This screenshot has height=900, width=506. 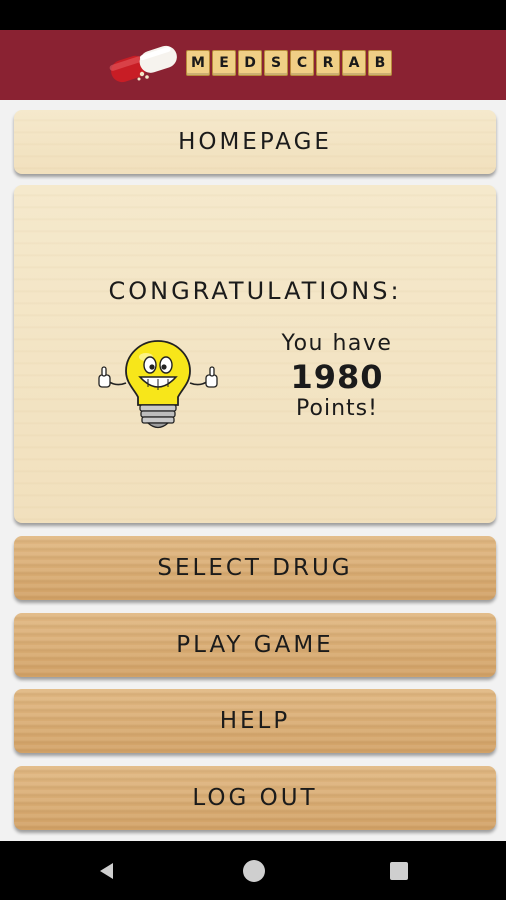 I want to click on home-icon, so click(x=254, y=871).